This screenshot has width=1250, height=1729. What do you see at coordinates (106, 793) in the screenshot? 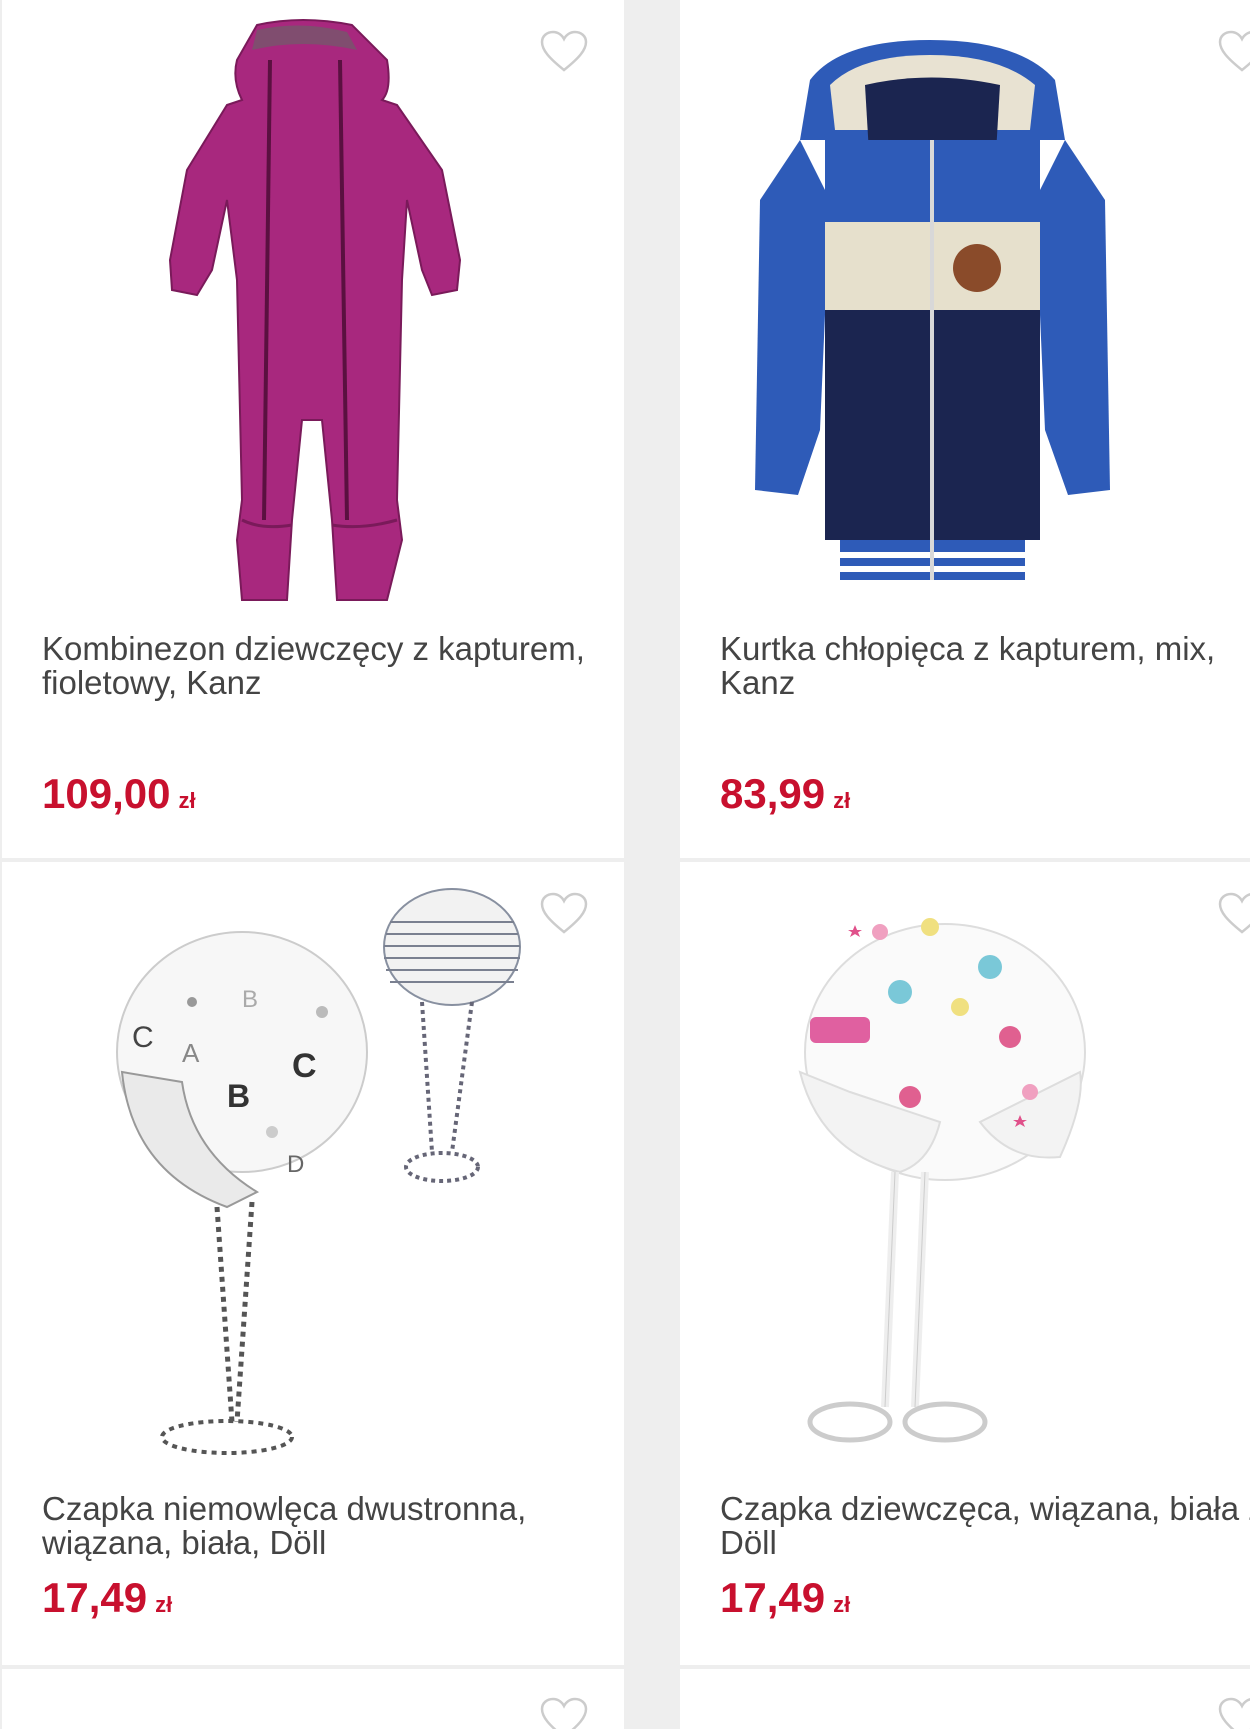
I see `price-value: 109,00` at bounding box center [106, 793].